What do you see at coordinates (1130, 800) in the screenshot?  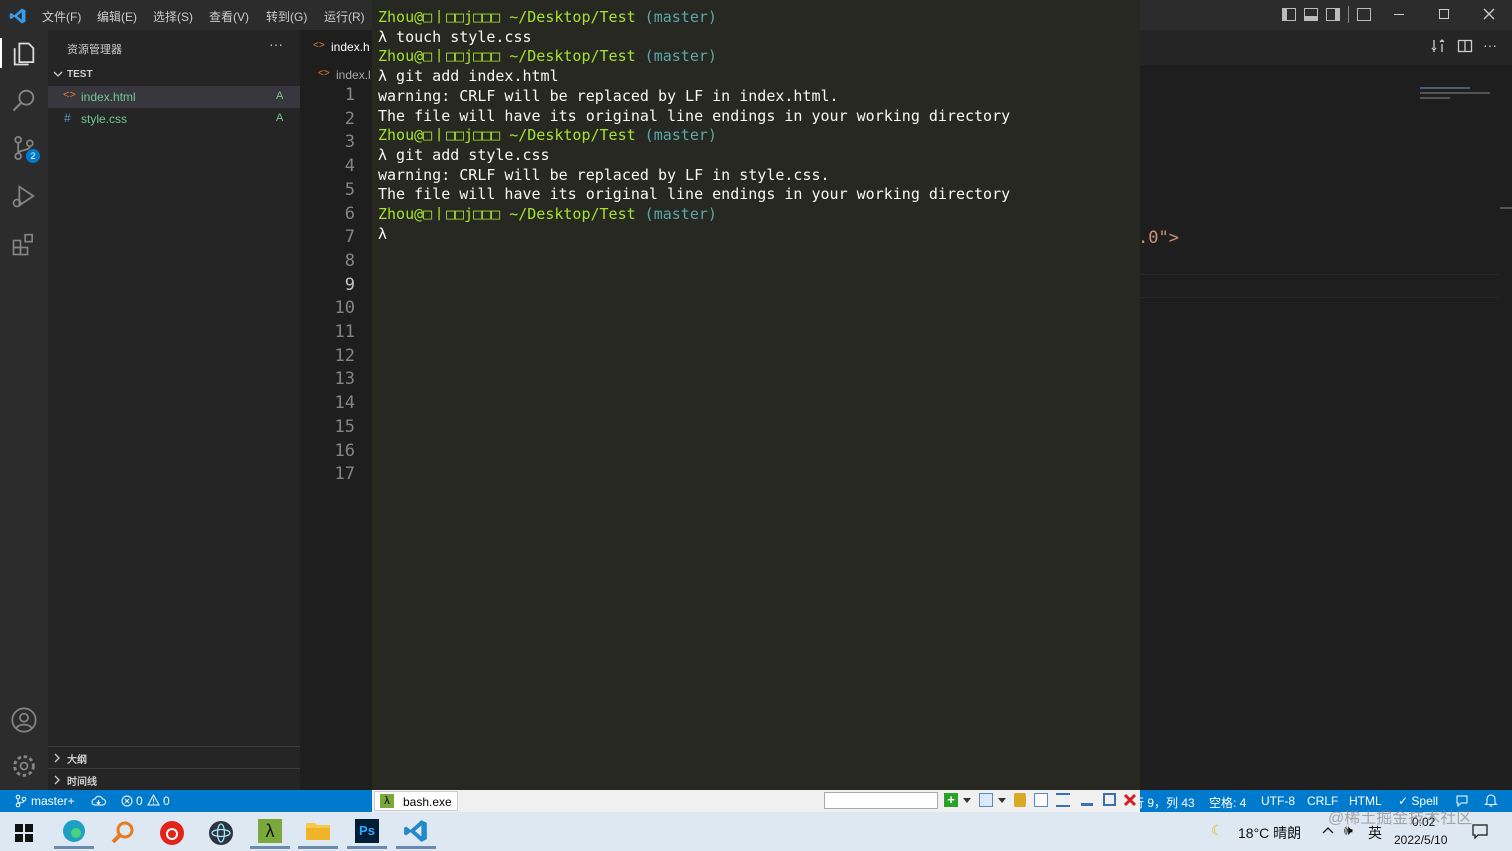 I see `terminal-close-icon` at bounding box center [1130, 800].